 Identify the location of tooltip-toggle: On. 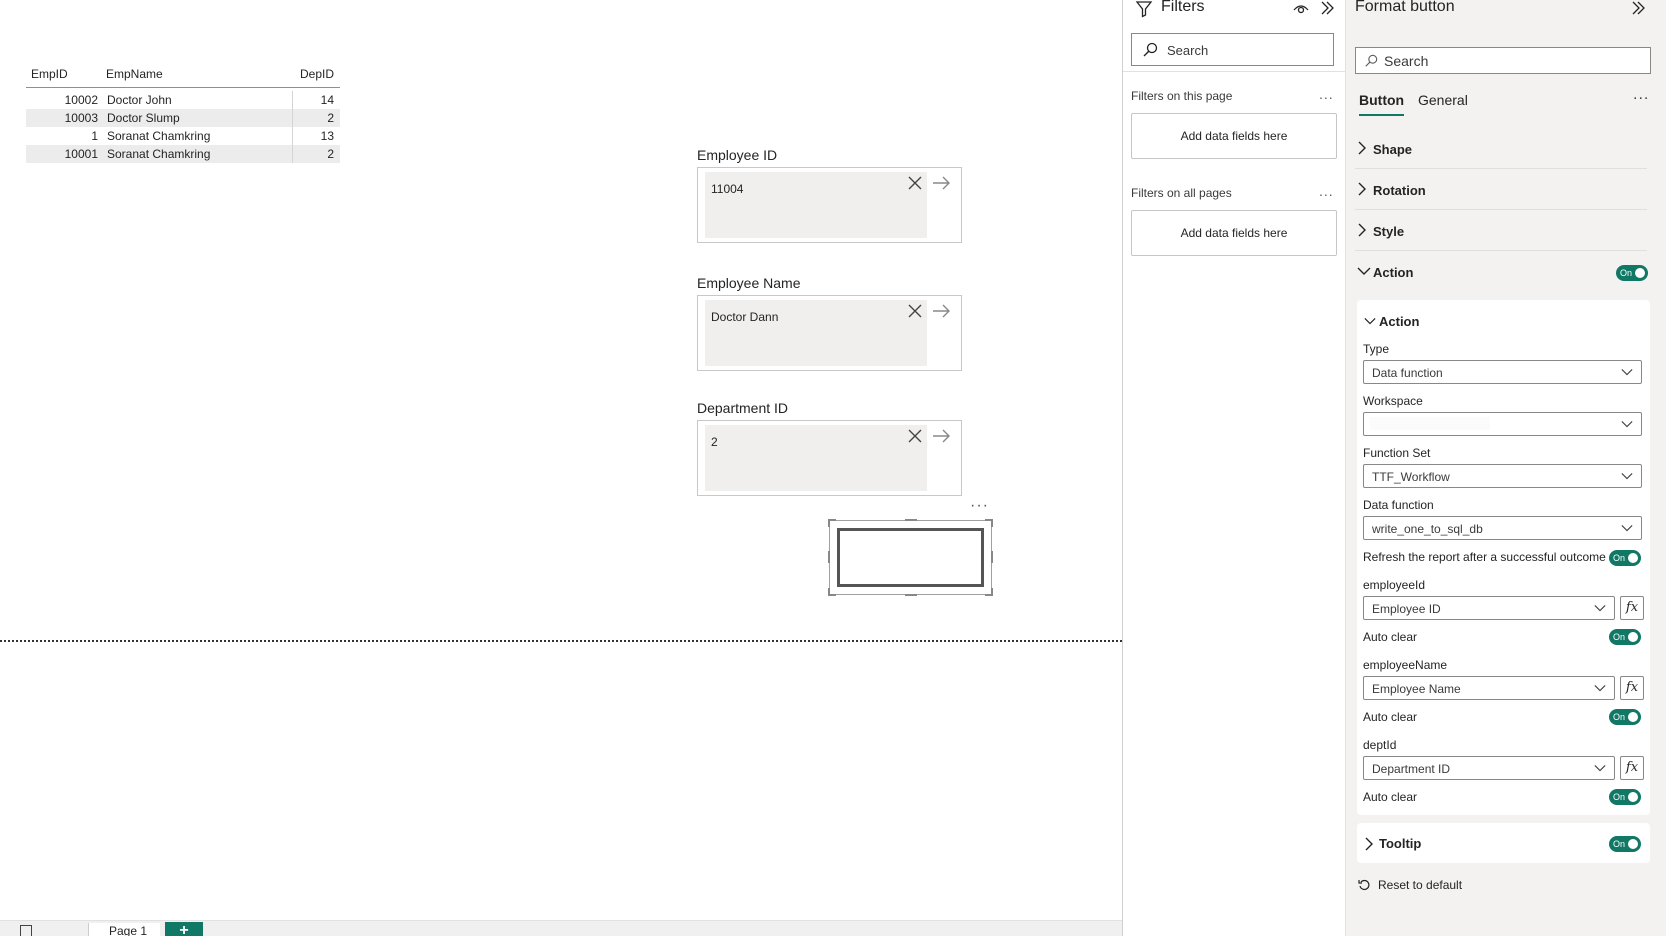
(1625, 844).